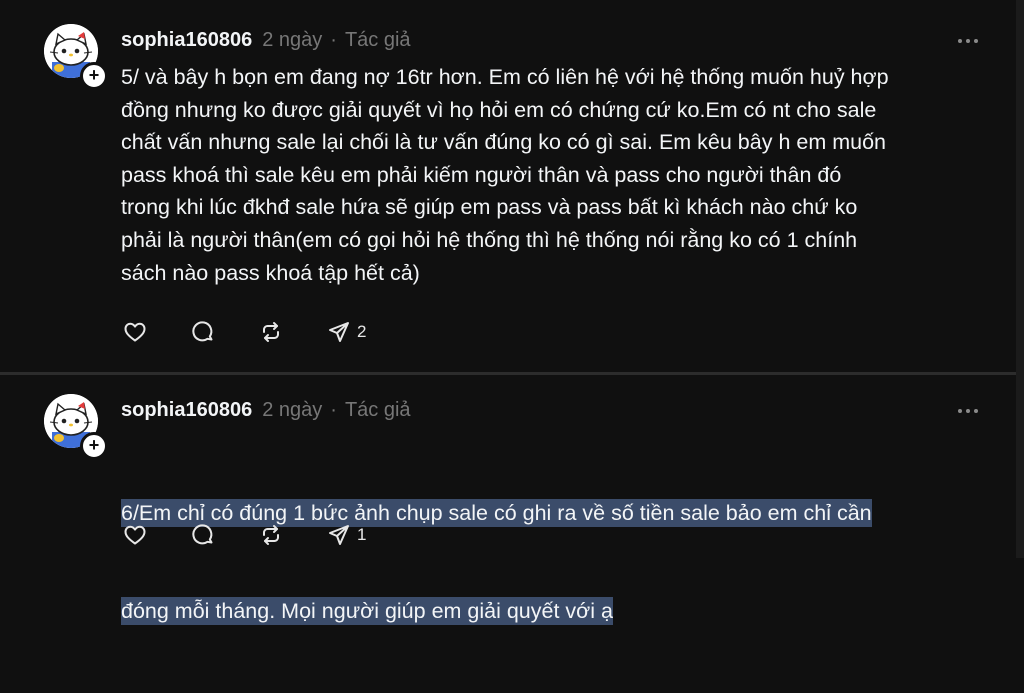 Image resolution: width=1024 pixels, height=693 pixels. I want to click on share-button: 1, so click(346, 535).